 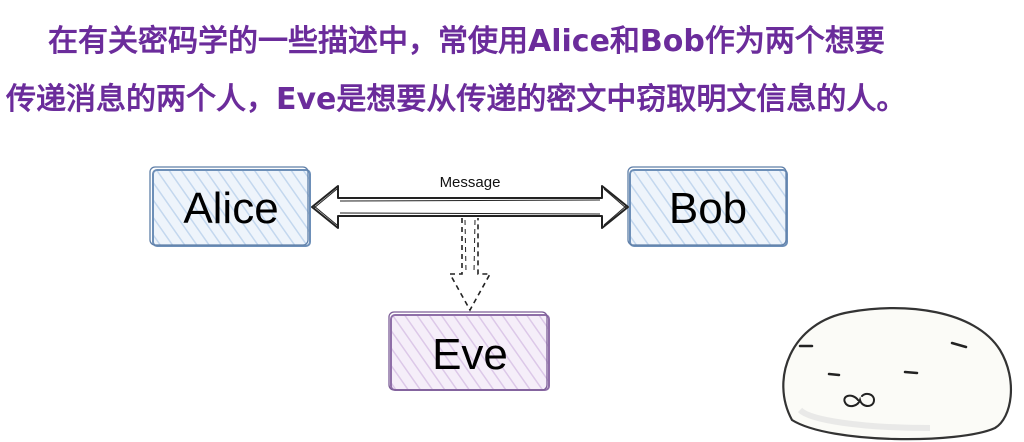 I want to click on message-arrow, so click(x=470, y=207).